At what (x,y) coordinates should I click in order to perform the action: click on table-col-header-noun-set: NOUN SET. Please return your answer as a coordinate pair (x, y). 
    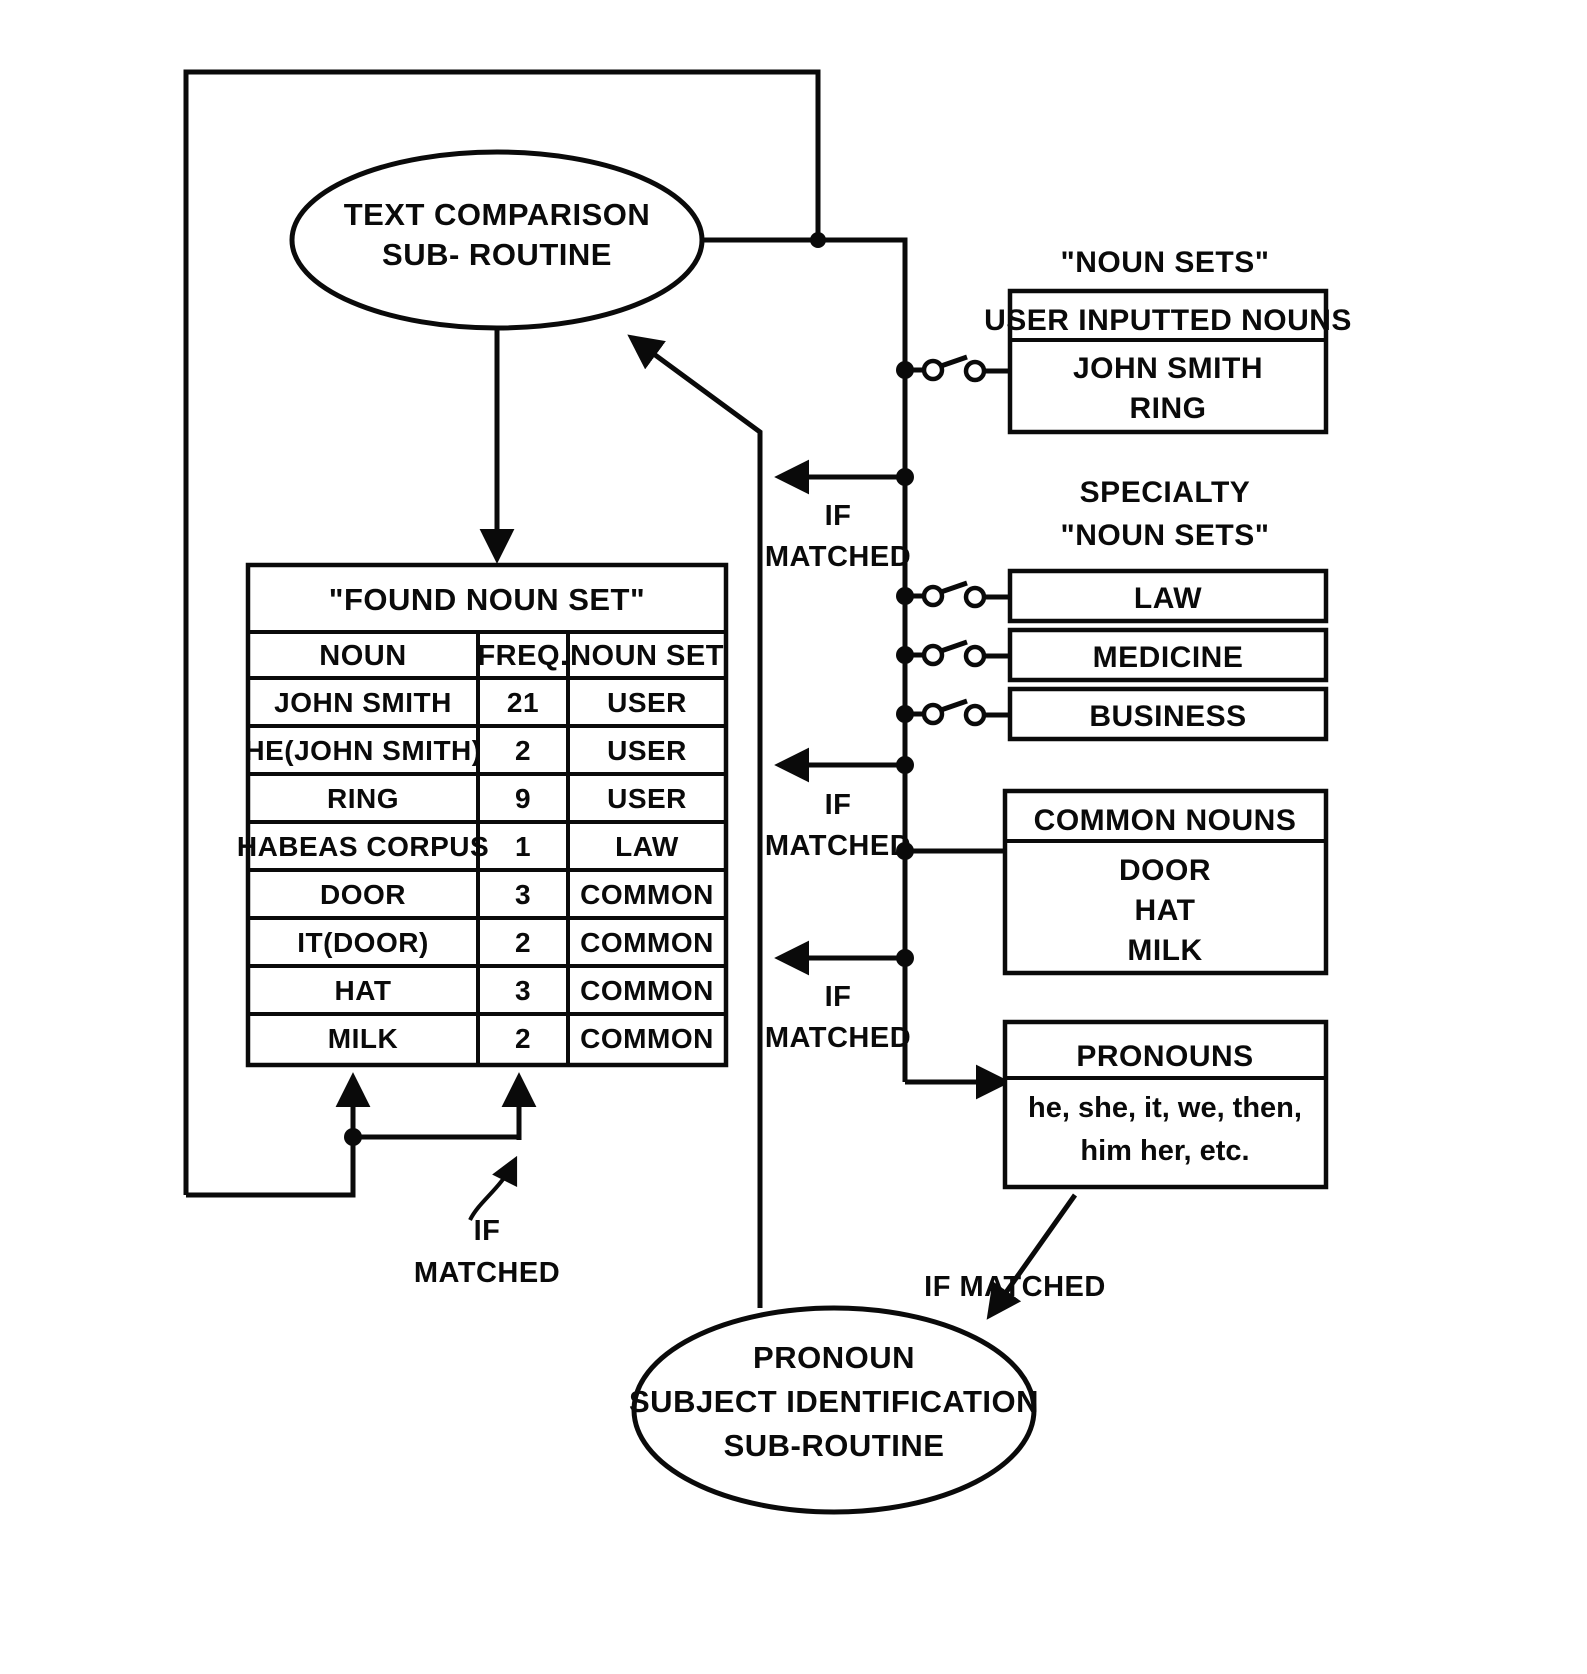
    Looking at the image, I should click on (647, 656).